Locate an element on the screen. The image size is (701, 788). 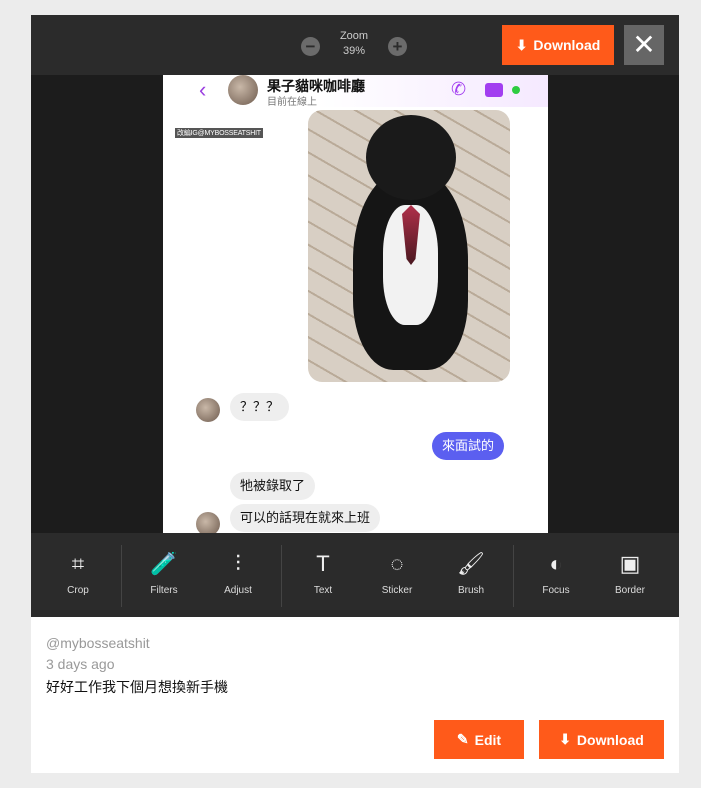
adjust-icon: ⫶ is located at coordinates (238, 563).